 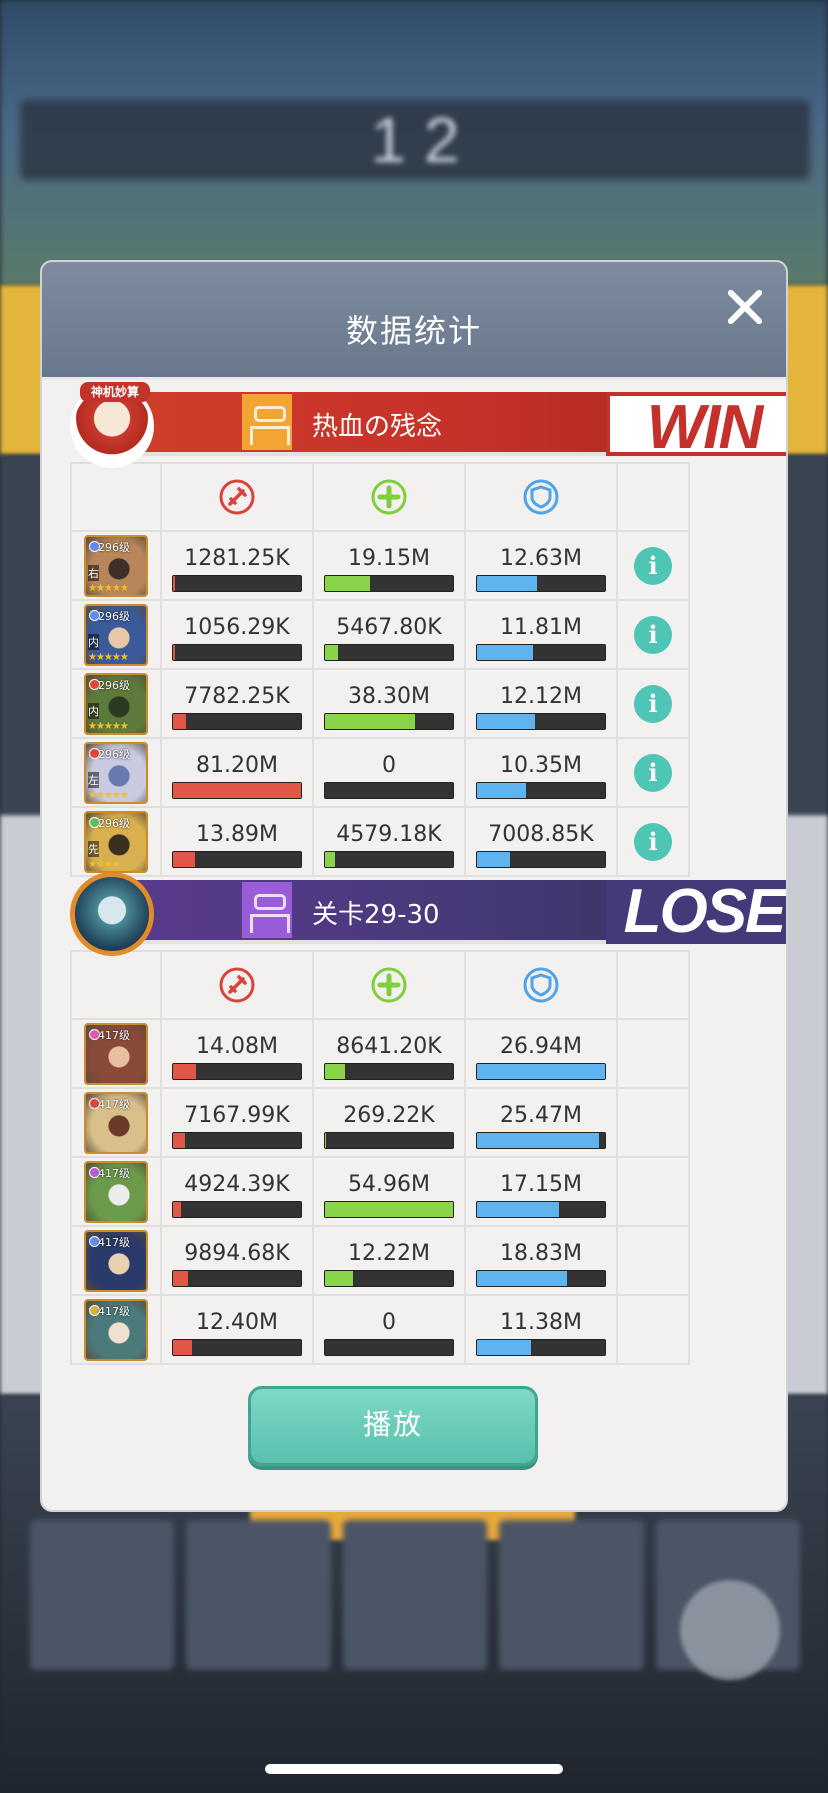 I want to click on heal-value: 4579.18K, so click(x=389, y=834).